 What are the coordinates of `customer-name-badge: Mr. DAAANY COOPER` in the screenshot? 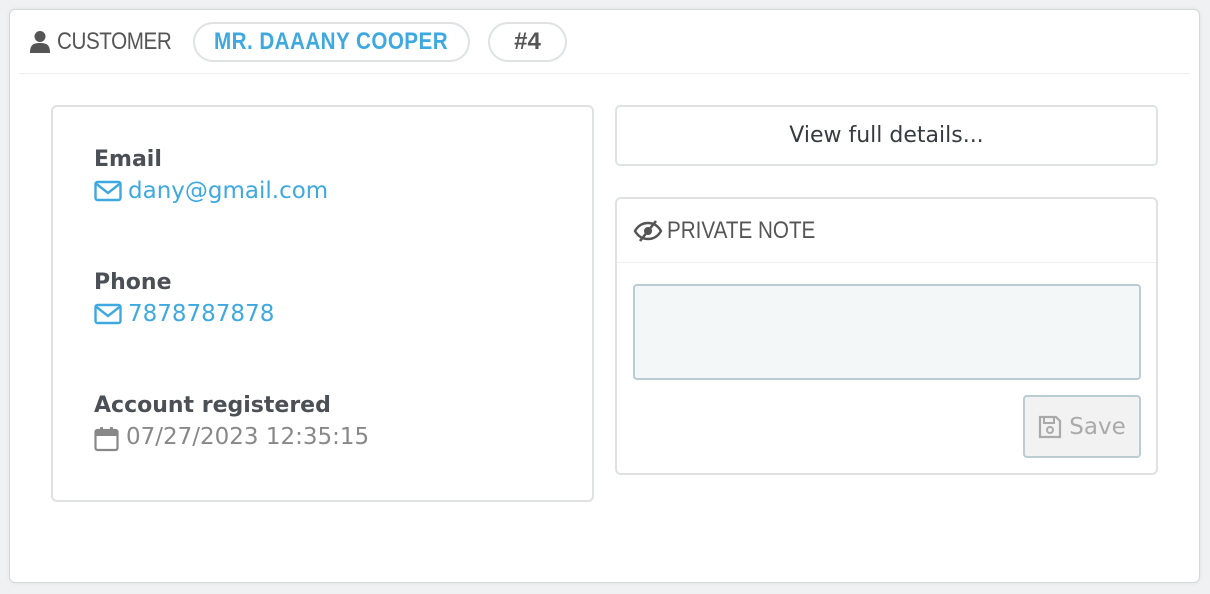 It's located at (331, 41).